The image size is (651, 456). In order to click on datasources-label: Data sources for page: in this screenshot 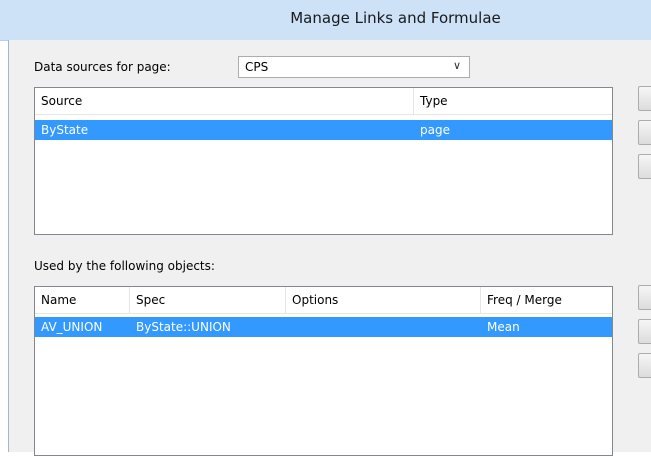, I will do `click(102, 67)`.